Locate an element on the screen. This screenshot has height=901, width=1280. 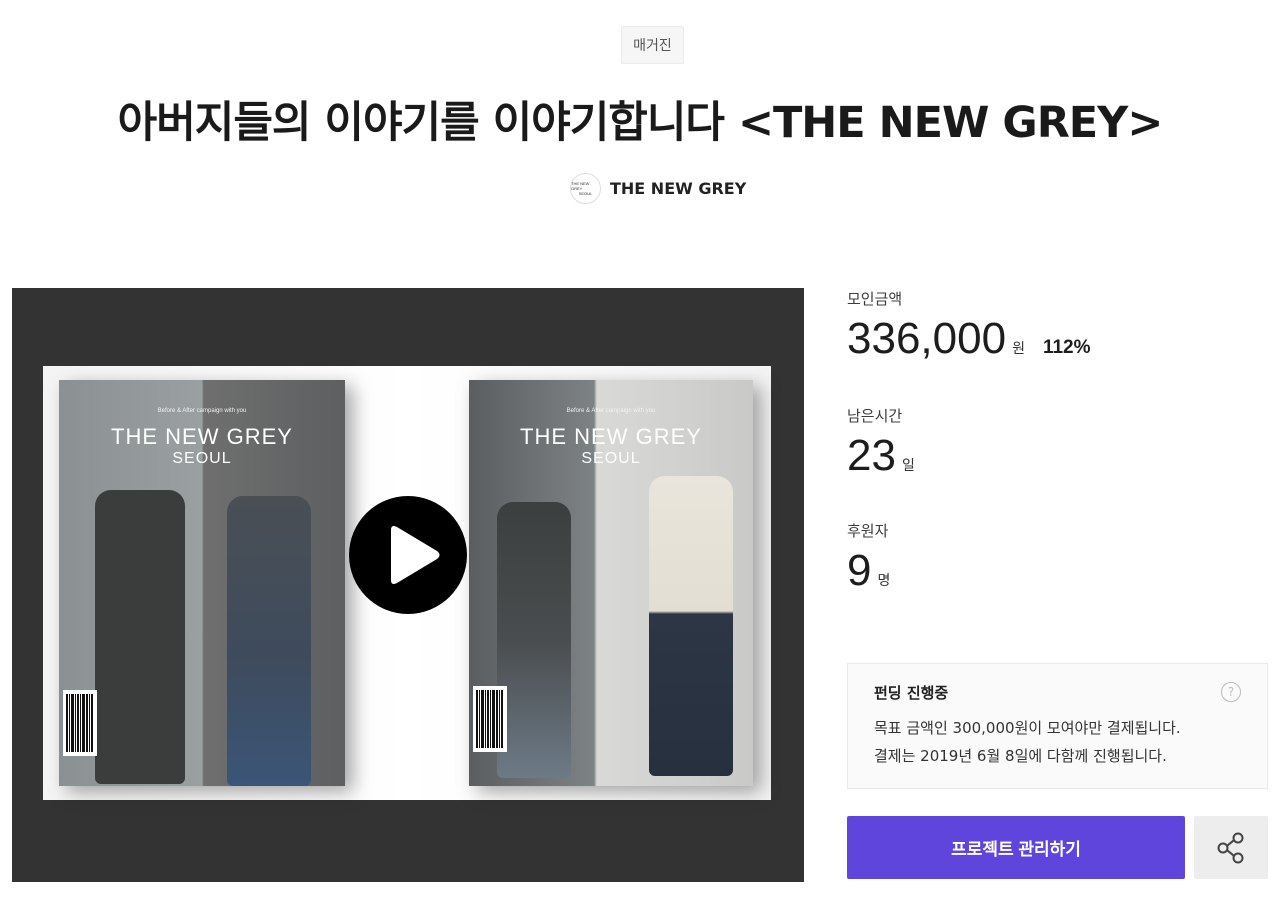
help-icon: ? is located at coordinates (1231, 692).